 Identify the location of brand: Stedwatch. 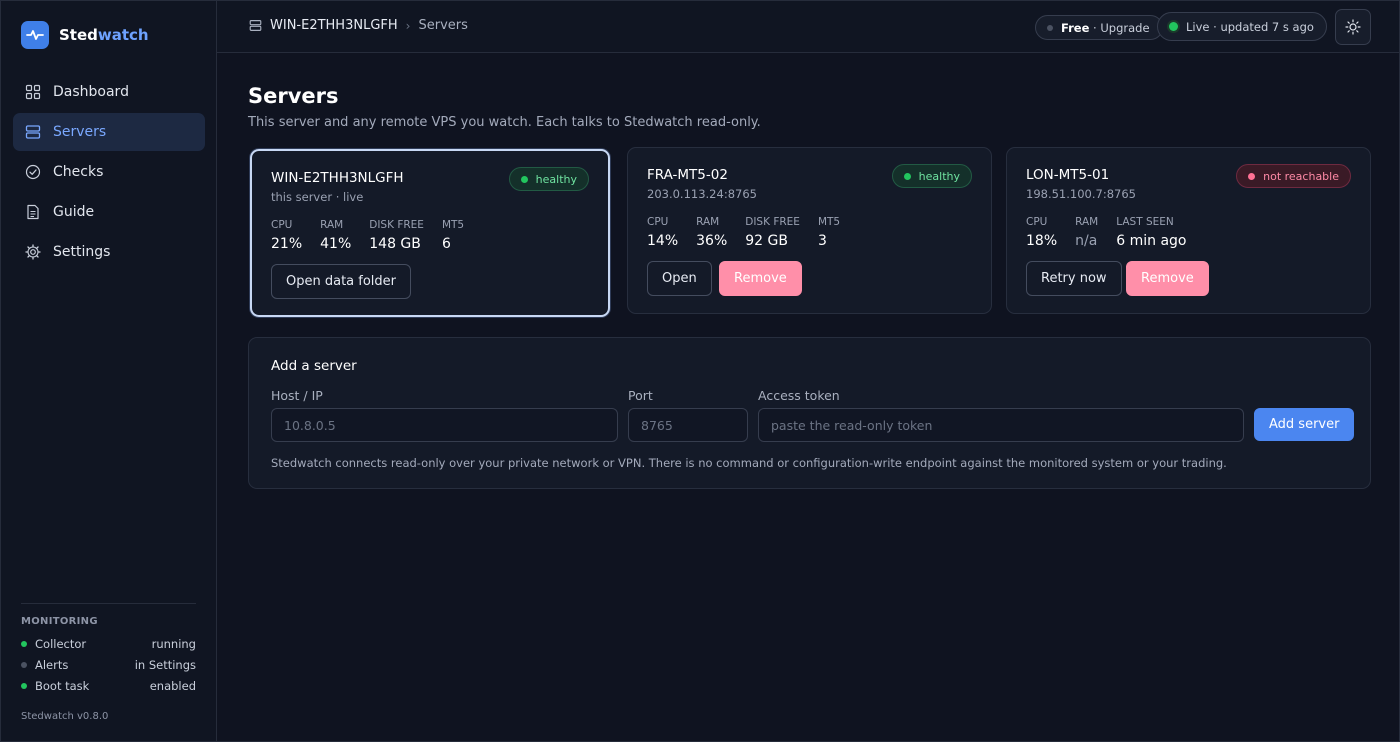
(85, 35).